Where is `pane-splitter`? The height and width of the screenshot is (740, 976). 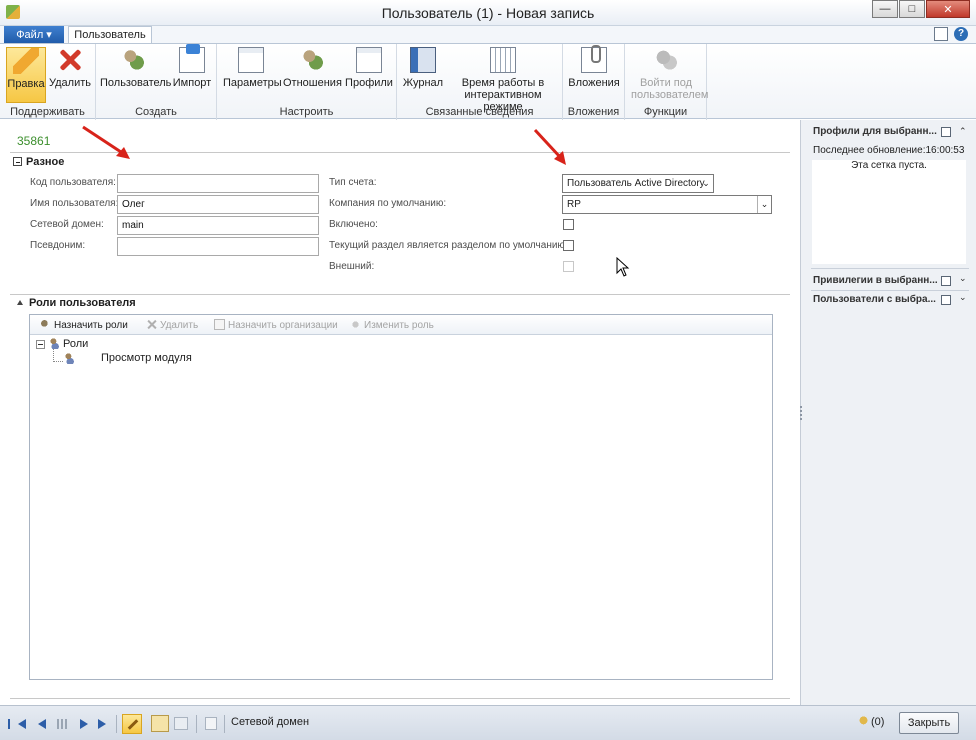
pane-splitter is located at coordinates (802, 413).